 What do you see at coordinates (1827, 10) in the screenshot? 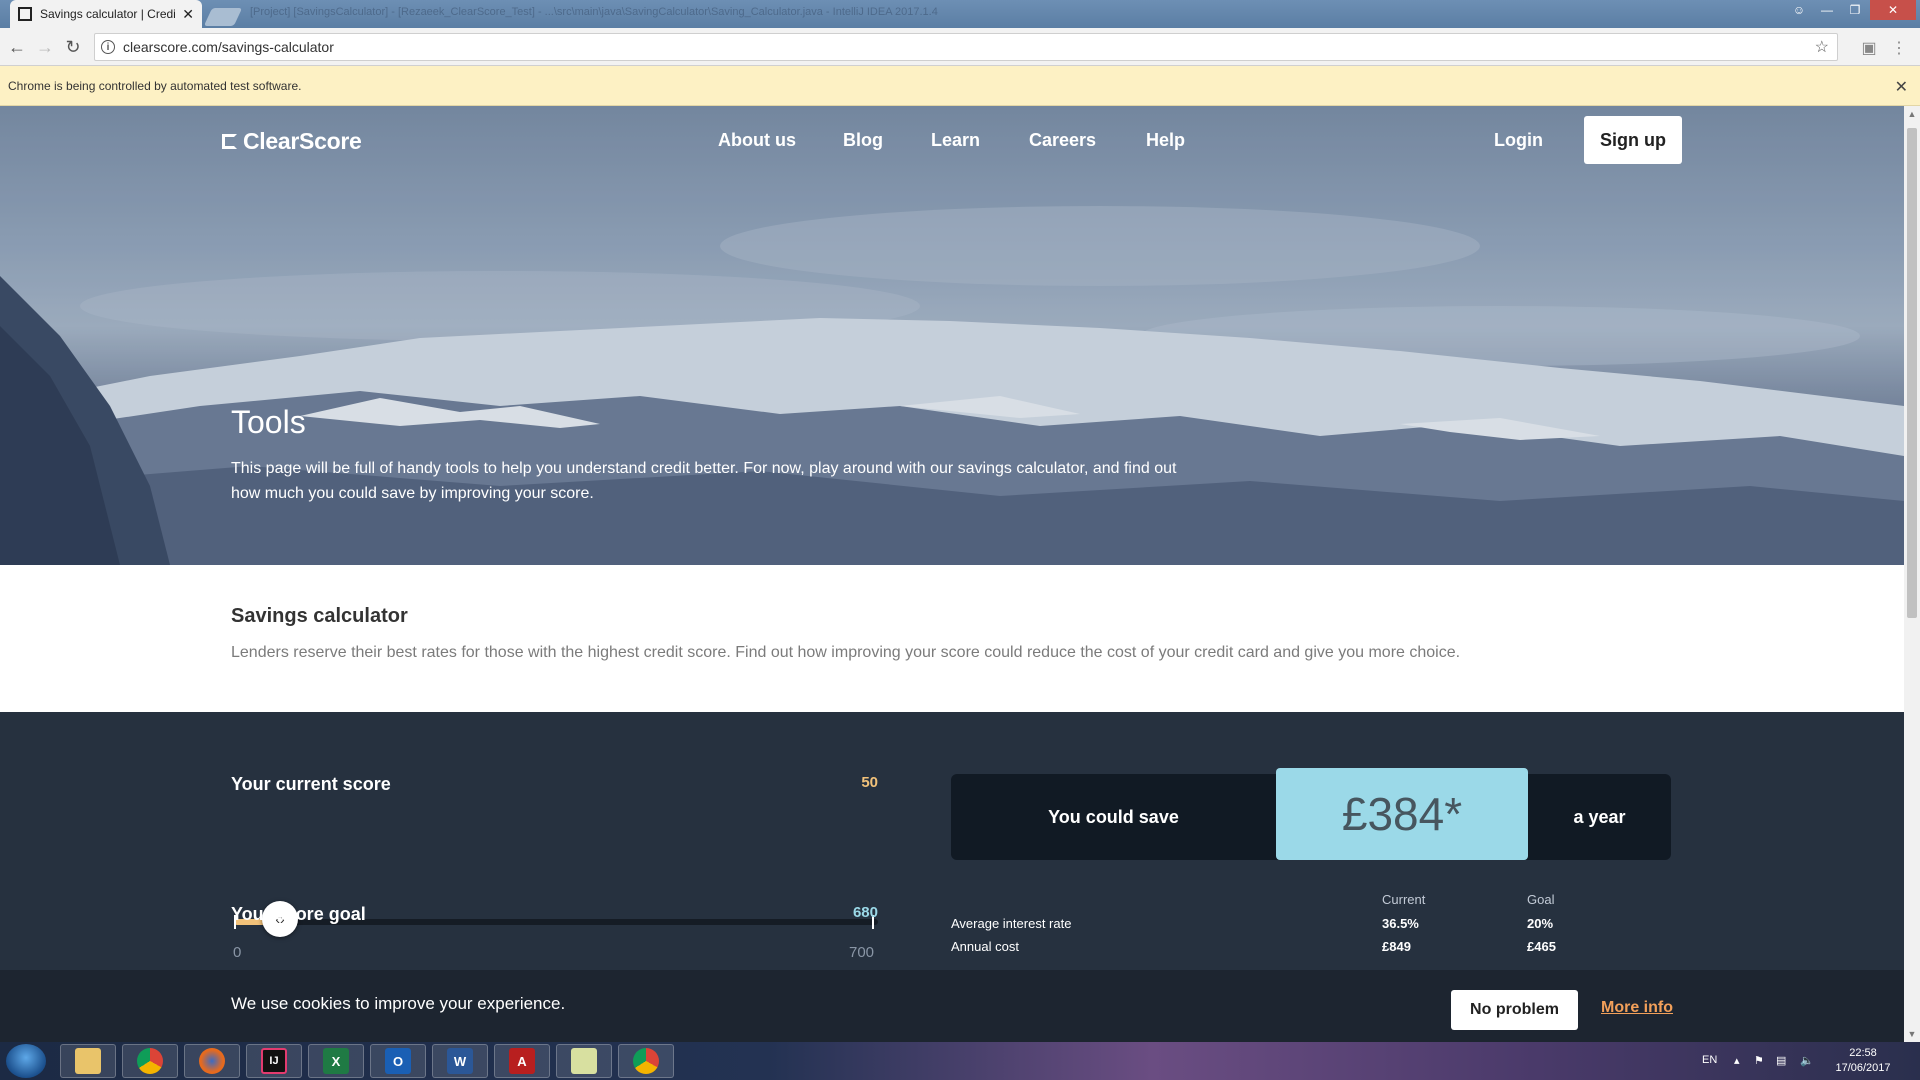
I see `minimize-icon: —` at bounding box center [1827, 10].